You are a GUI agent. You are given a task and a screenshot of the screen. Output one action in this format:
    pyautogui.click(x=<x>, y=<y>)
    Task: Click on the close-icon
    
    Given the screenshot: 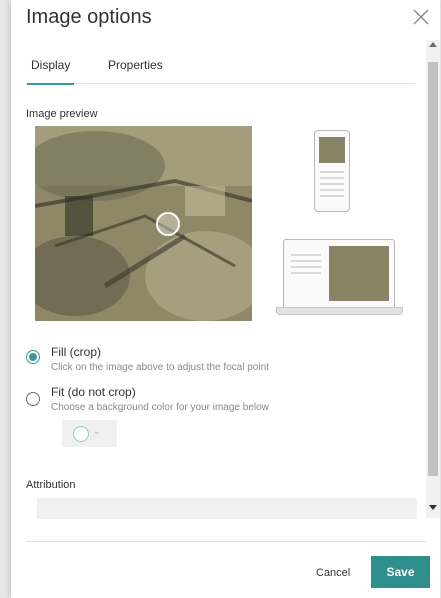 What is the action you would take?
    pyautogui.click(x=421, y=17)
    